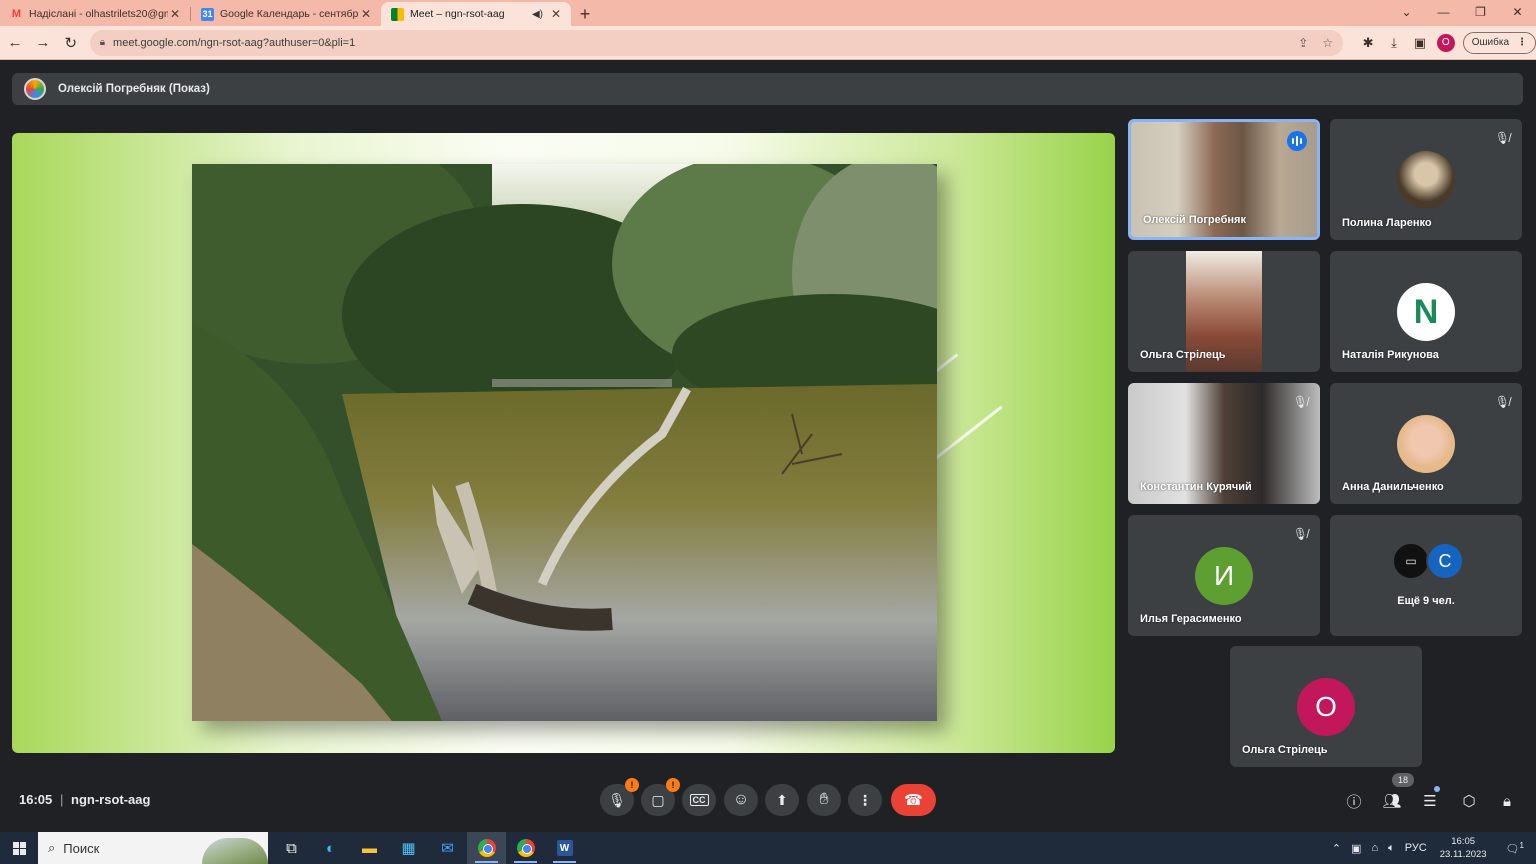 The width and height of the screenshot is (1536, 864). Describe the element at coordinates (1416, 848) in the screenshot. I see `language-indicator: РУС` at that location.